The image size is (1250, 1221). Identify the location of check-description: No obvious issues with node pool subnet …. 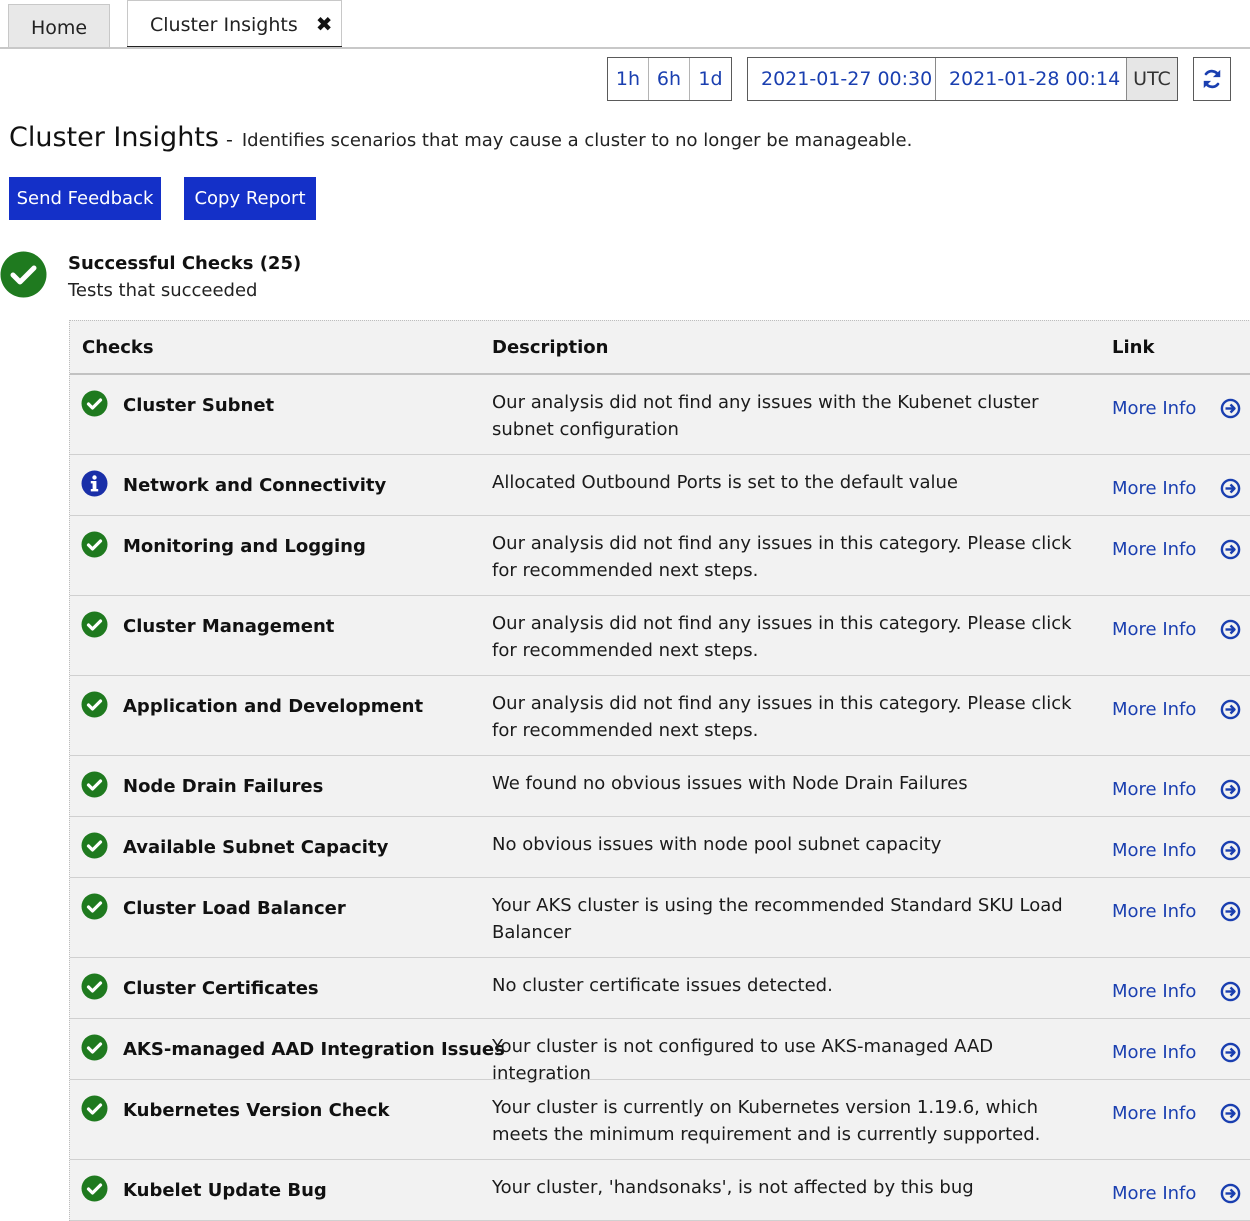
(717, 844).